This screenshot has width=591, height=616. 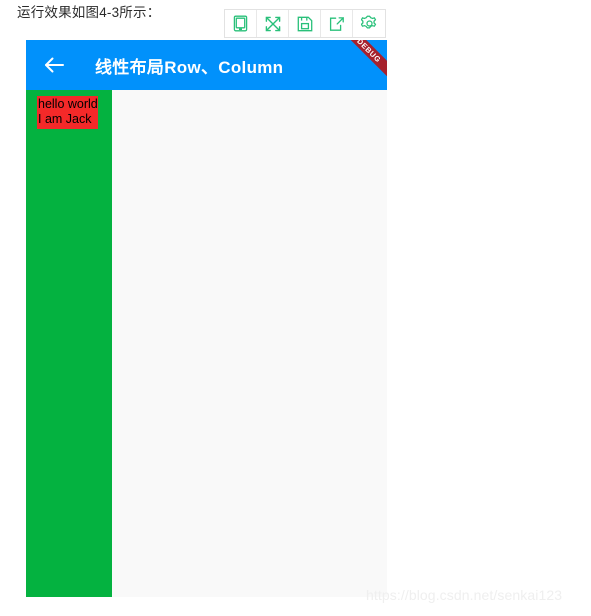 I want to click on page-caption: 运行效果如图4-3所示：, so click(x=89, y=12).